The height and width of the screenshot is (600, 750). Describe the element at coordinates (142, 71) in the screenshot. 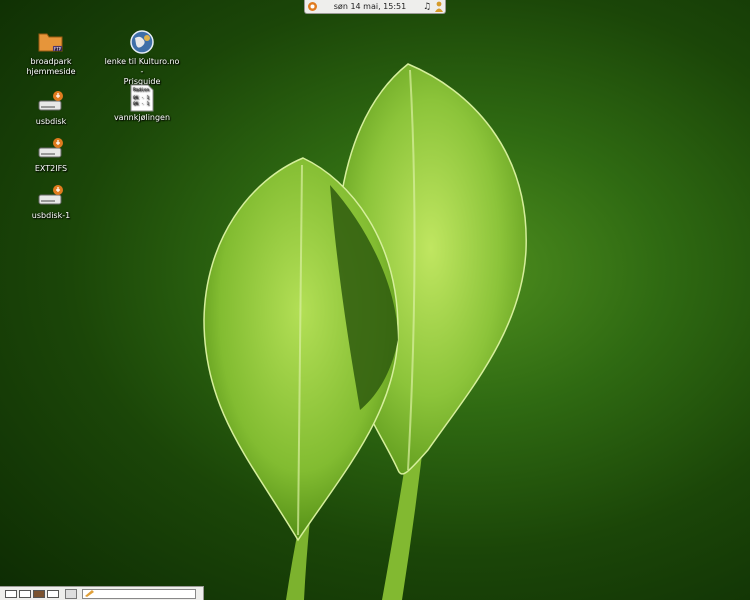

I see `desktop-icon-label: lenke til Kulturo.no - Prisguide` at that location.